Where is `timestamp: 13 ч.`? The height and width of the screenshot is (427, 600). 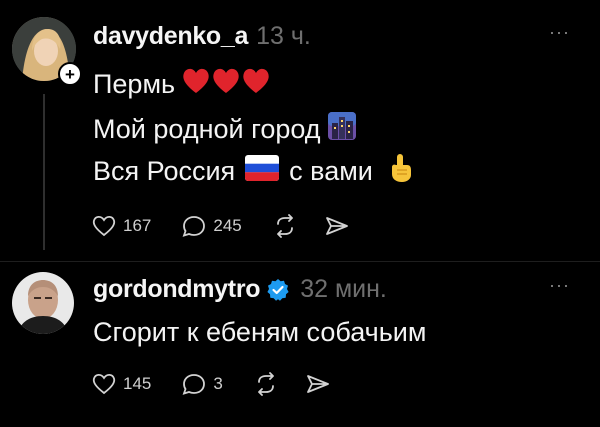 timestamp: 13 ч. is located at coordinates (283, 36).